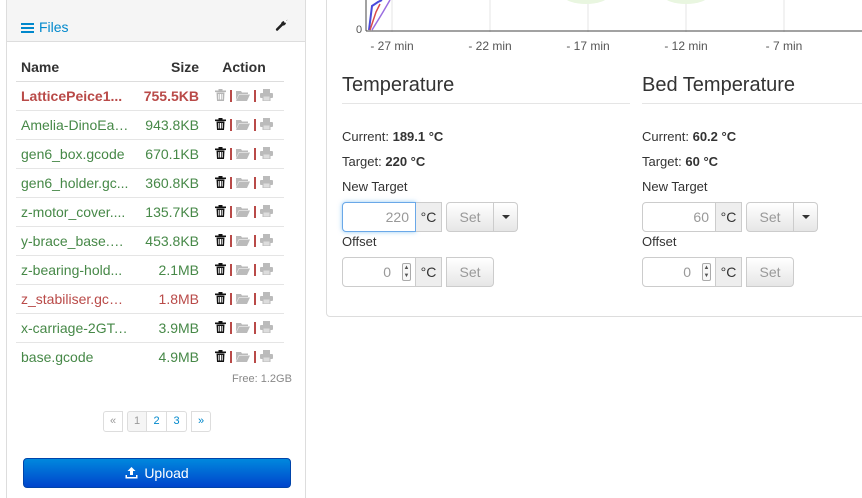 This screenshot has width=862, height=498. Describe the element at coordinates (113, 421) in the screenshot. I see `pagination-prev: «` at that location.